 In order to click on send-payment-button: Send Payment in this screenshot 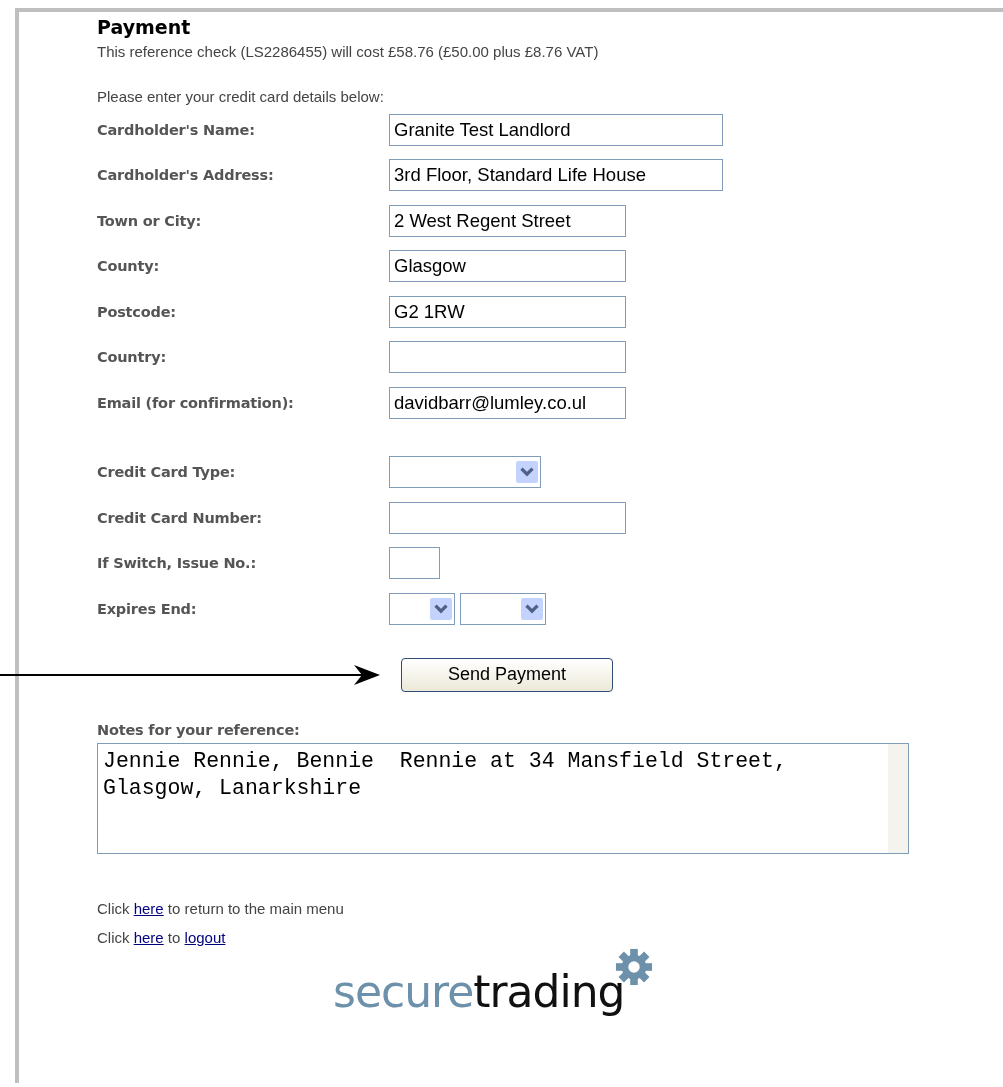, I will do `click(507, 674)`.